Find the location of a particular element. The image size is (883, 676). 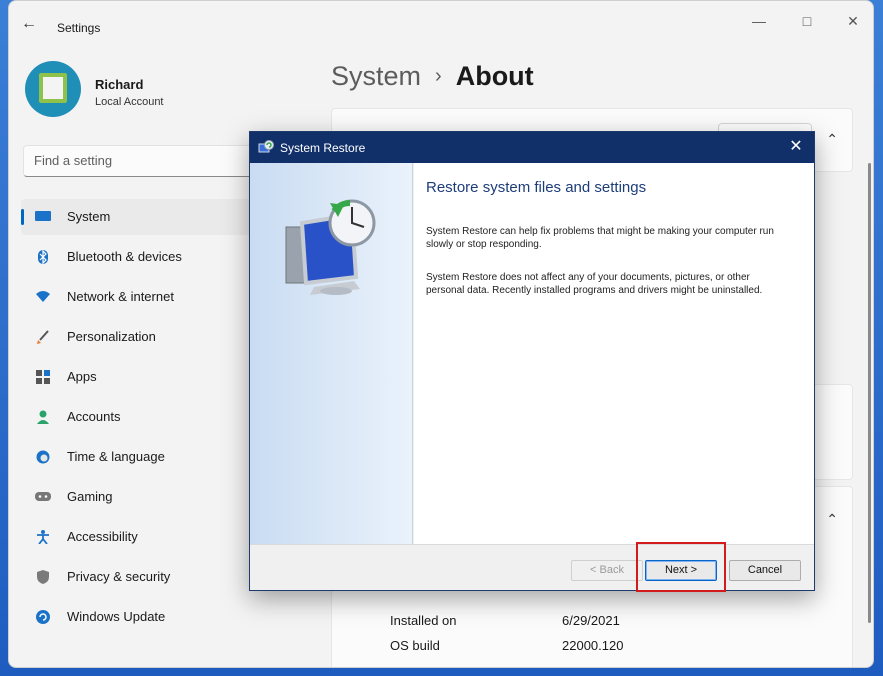

sidebar-item-label: Accessibility is located at coordinates (102, 536).